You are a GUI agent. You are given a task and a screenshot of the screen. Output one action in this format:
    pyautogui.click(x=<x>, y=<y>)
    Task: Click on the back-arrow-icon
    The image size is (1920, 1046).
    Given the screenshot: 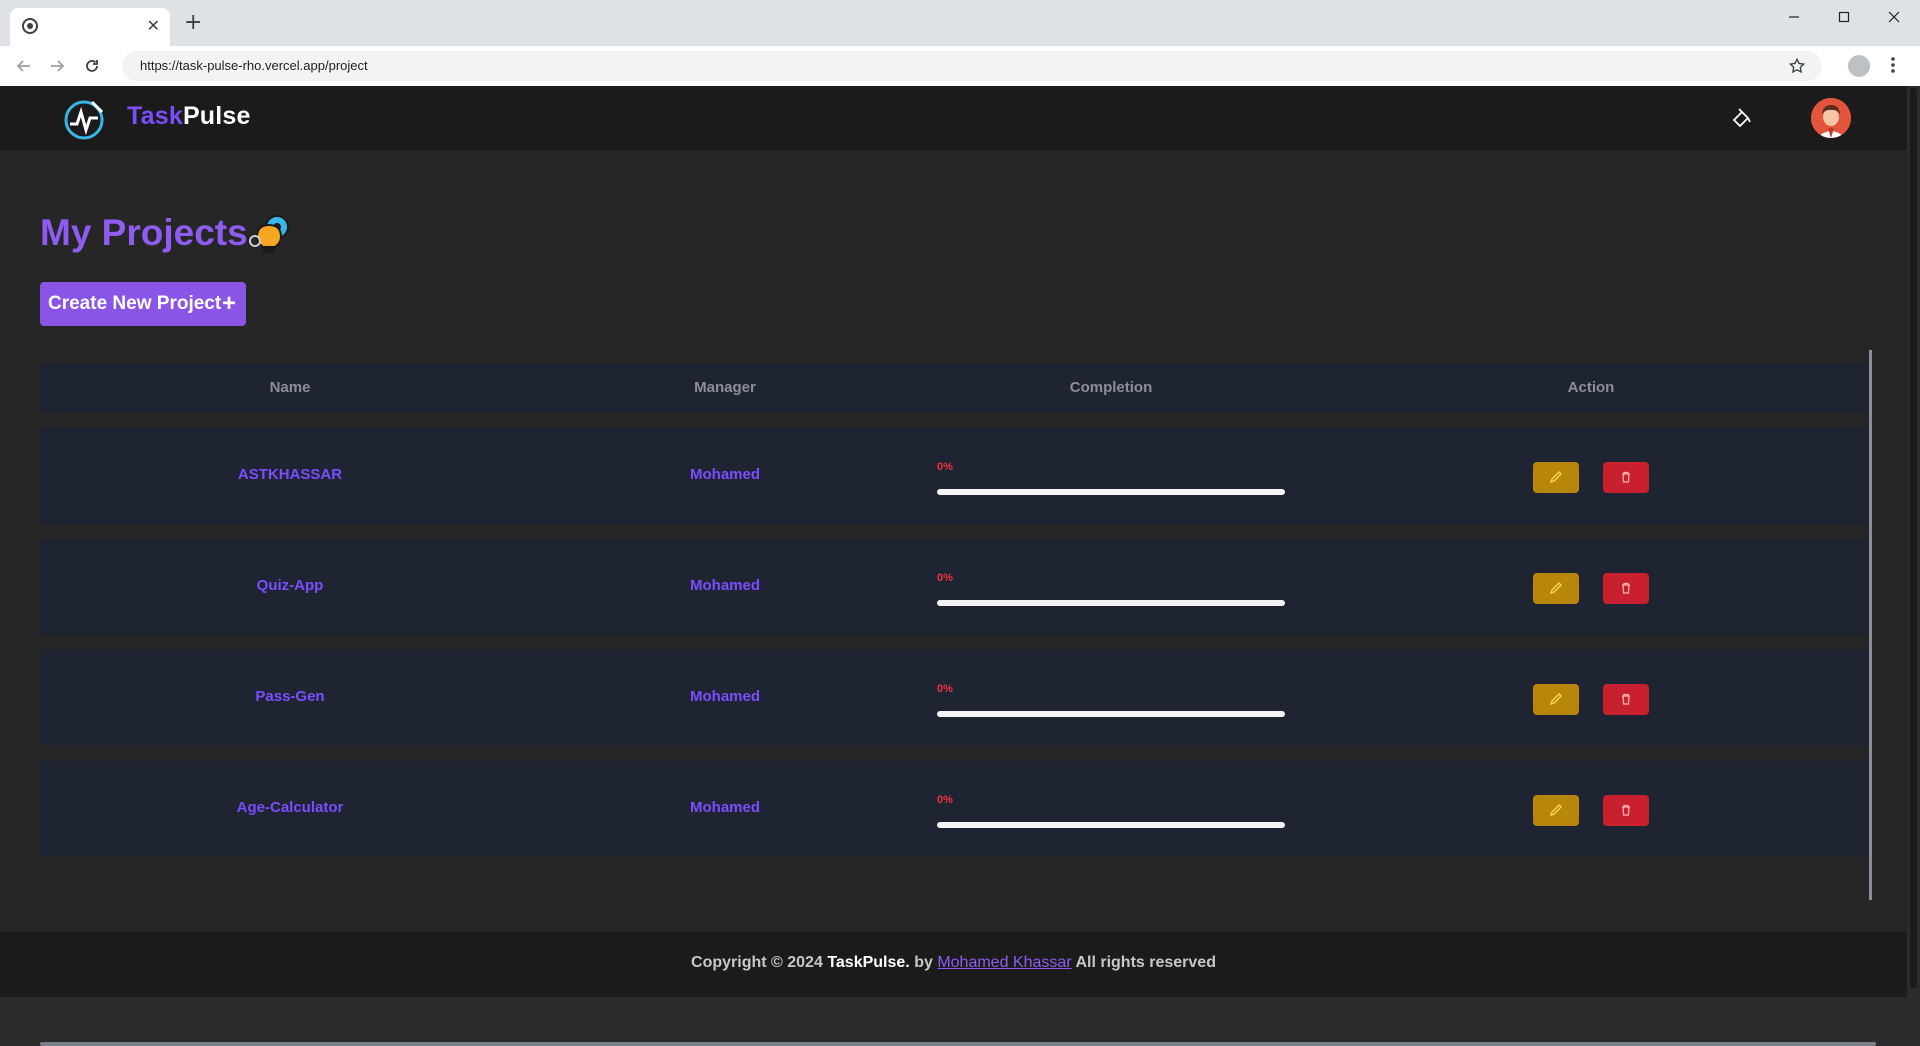 What is the action you would take?
    pyautogui.click(x=24, y=66)
    